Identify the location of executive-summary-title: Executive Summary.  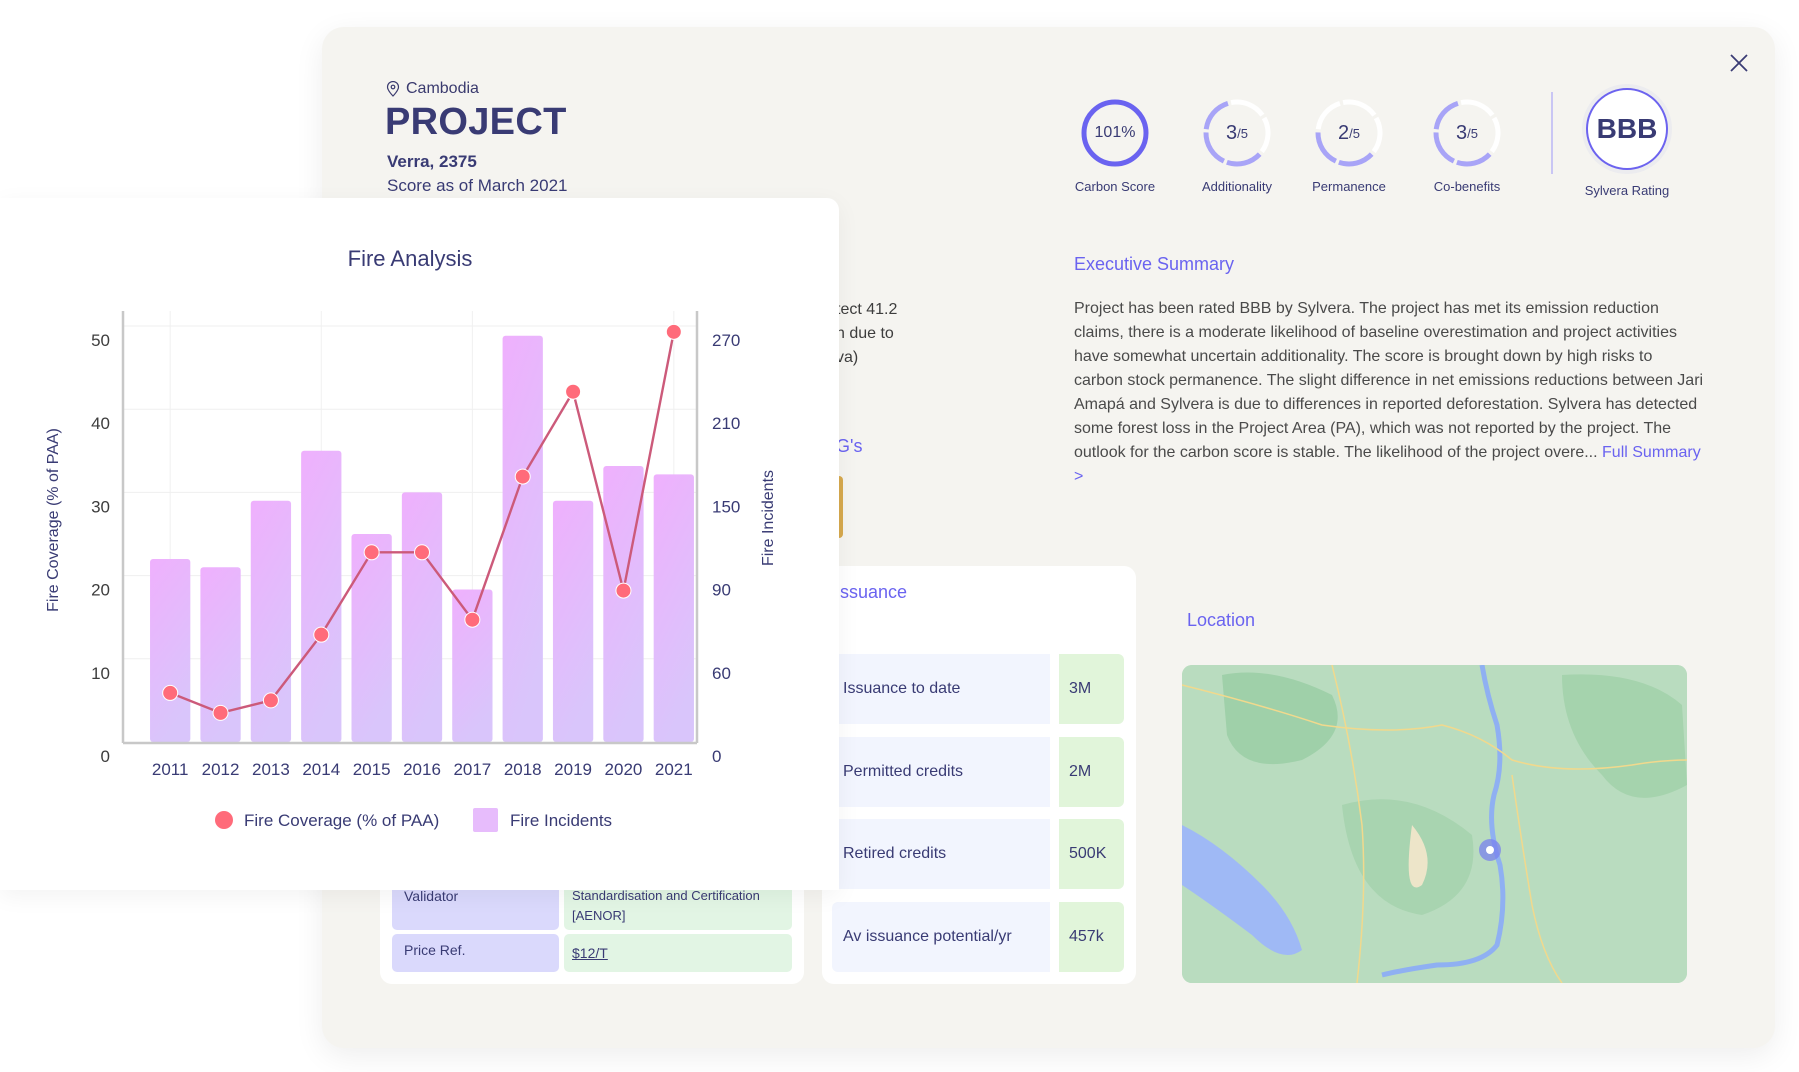
(1154, 264).